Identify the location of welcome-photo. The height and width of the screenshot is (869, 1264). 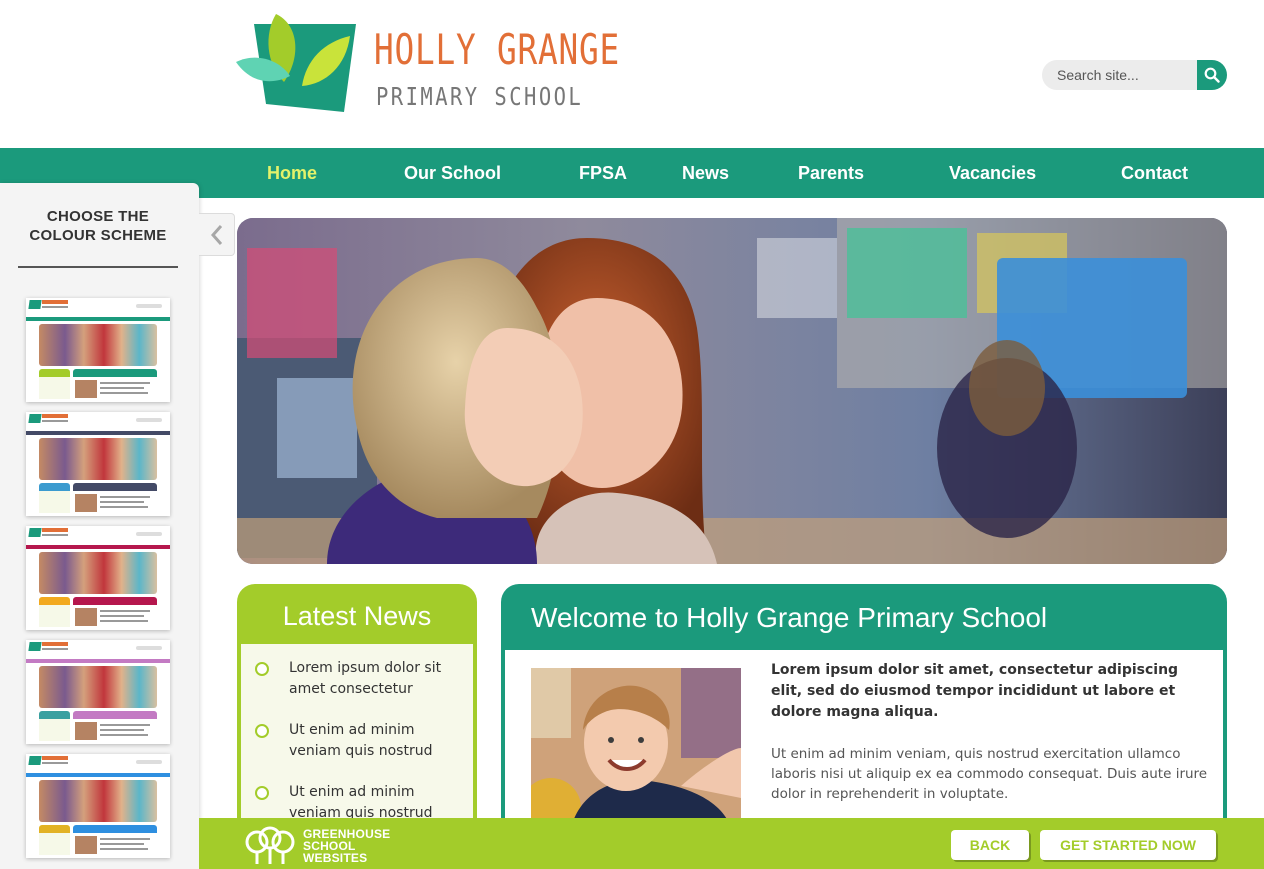
(636, 748).